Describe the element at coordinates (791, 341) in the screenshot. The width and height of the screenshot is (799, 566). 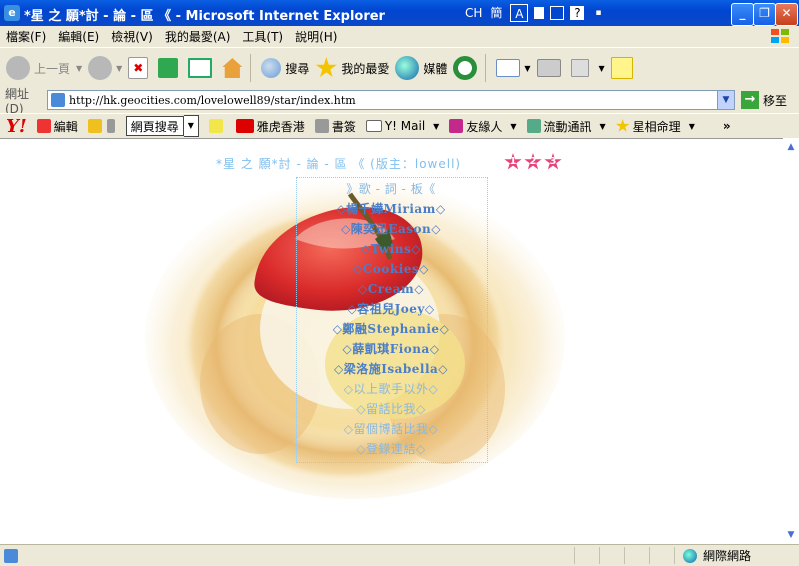
I see `vertical-scrollbar: ▲ ▼` at that location.